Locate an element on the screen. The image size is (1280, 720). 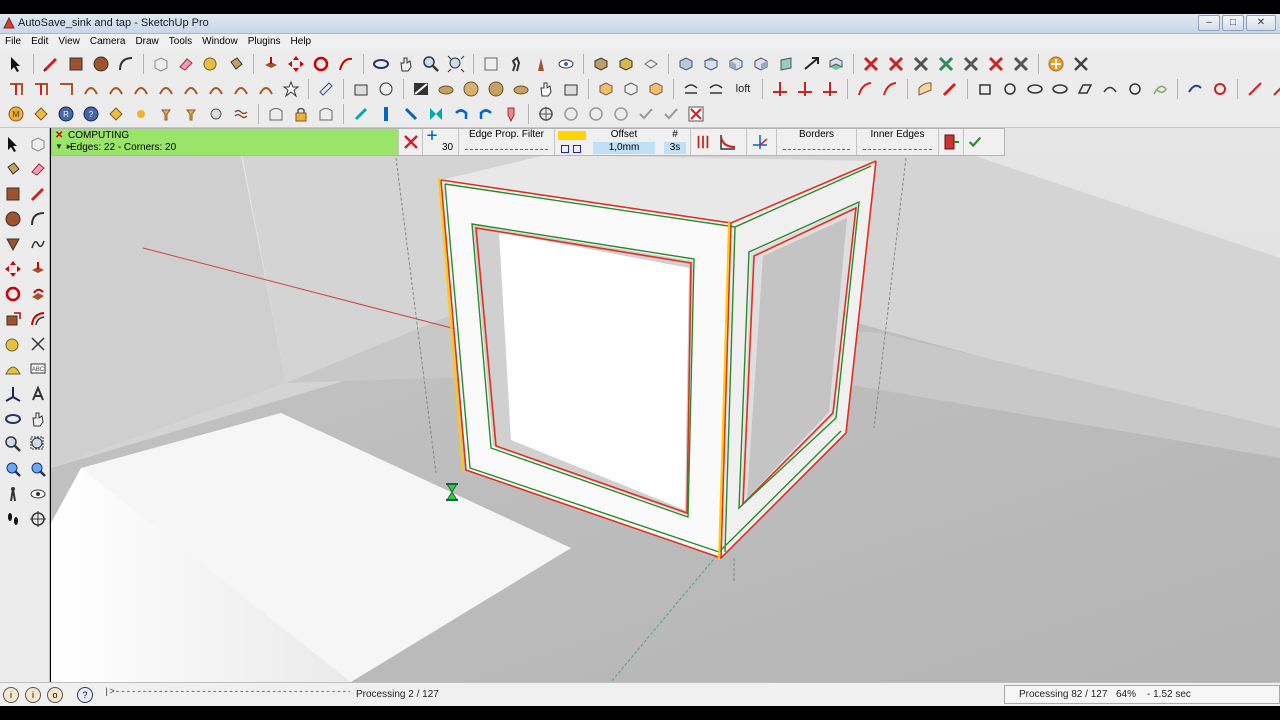
view-iso is located at coordinates (686, 64).